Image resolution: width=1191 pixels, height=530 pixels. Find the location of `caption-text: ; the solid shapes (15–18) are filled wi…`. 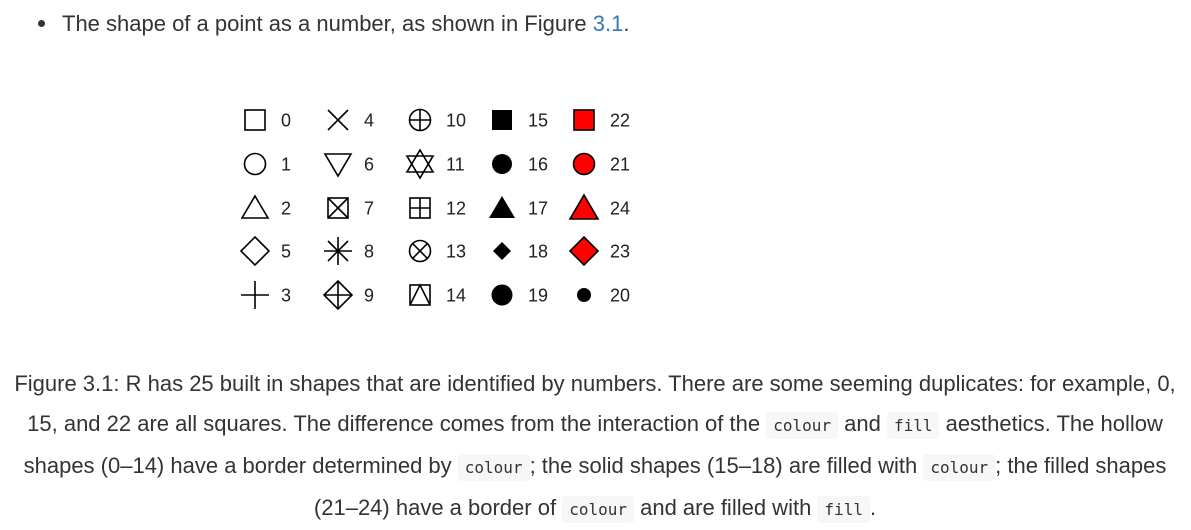

caption-text: ; the solid shapes (15–18) are filled wi… is located at coordinates (726, 465).